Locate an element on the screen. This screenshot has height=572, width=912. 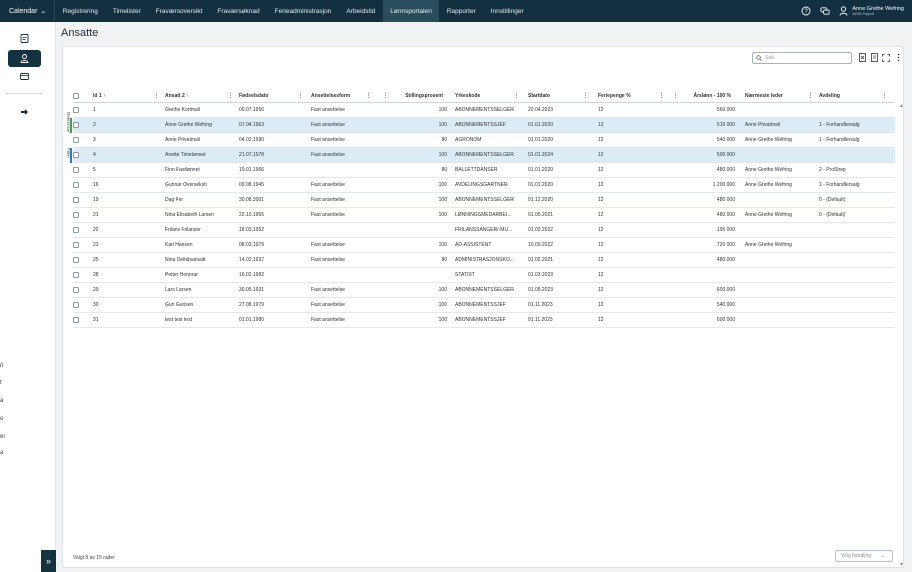
user-menu: Anne Grethe Wefring AGW Payroll is located at coordinates (871, 11).